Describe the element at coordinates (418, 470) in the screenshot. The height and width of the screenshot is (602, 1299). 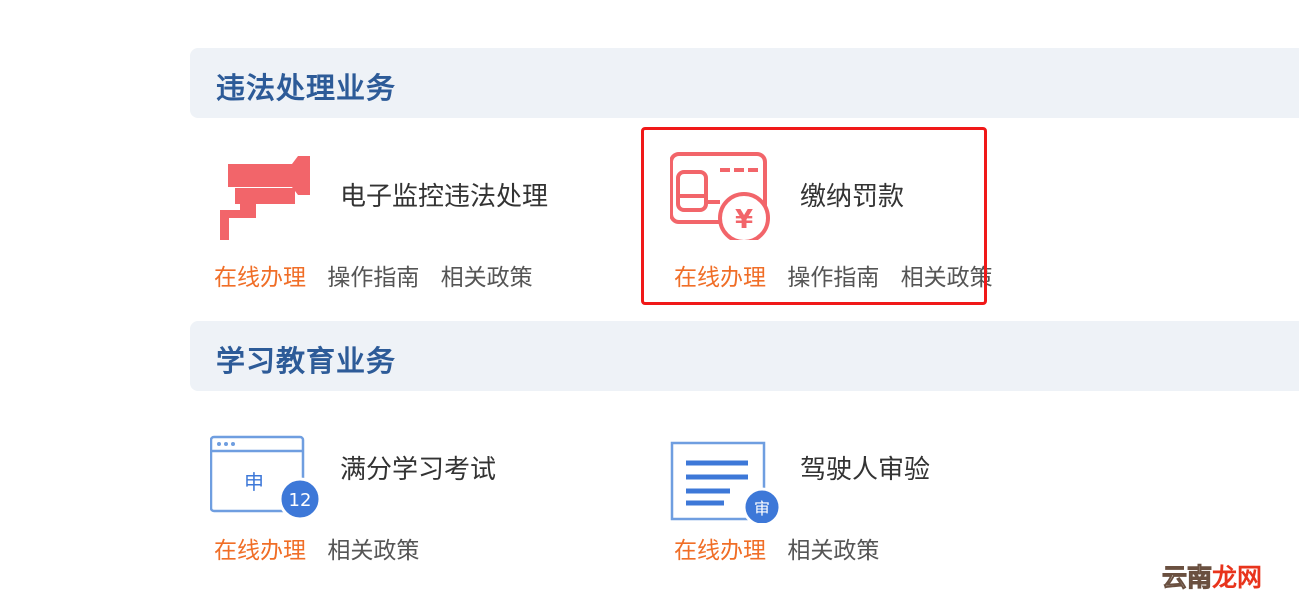
I see `card-title: 满分学习考试` at that location.